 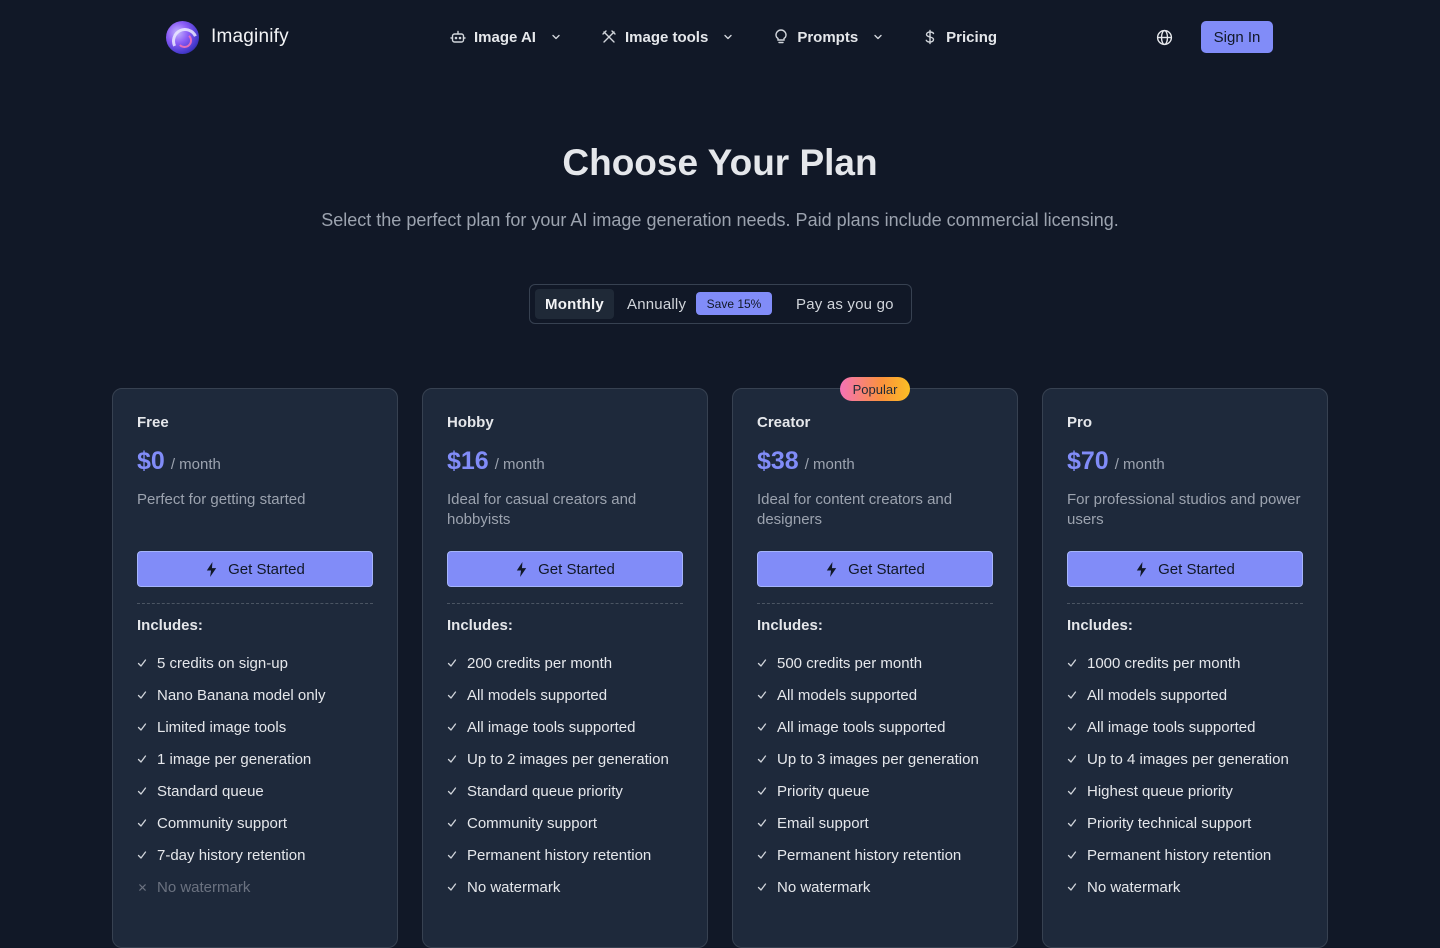 What do you see at coordinates (234, 759) in the screenshot?
I see `feature-text: 1 image per generation` at bounding box center [234, 759].